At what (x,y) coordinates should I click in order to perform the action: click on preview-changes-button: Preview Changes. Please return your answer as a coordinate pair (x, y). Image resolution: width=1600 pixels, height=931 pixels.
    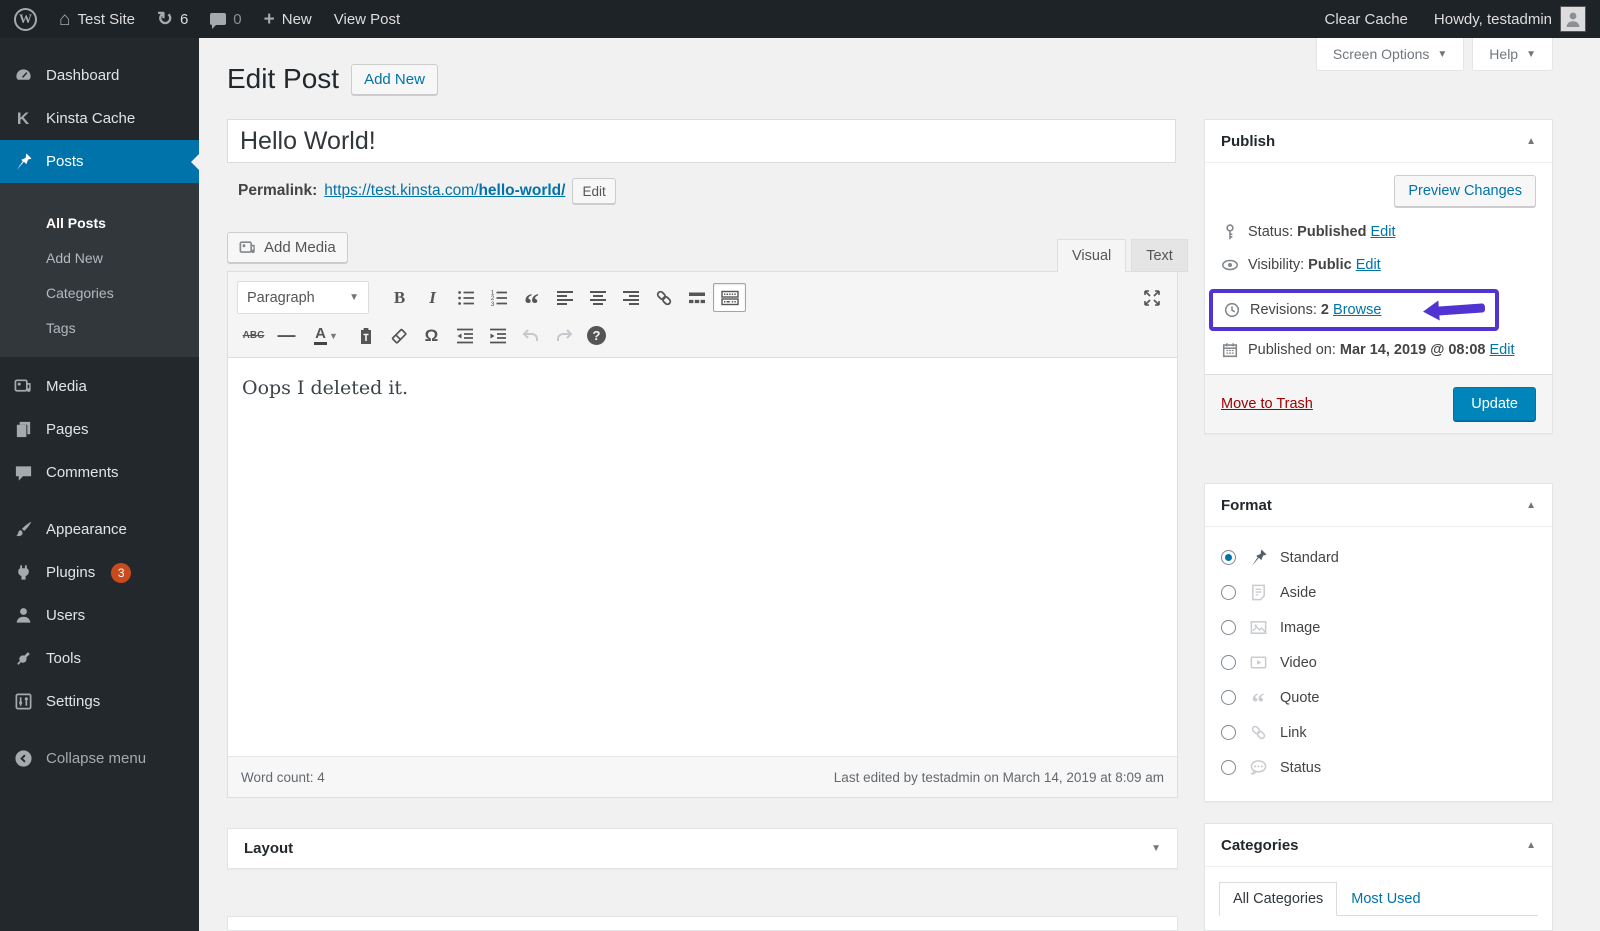
    Looking at the image, I should click on (1465, 191).